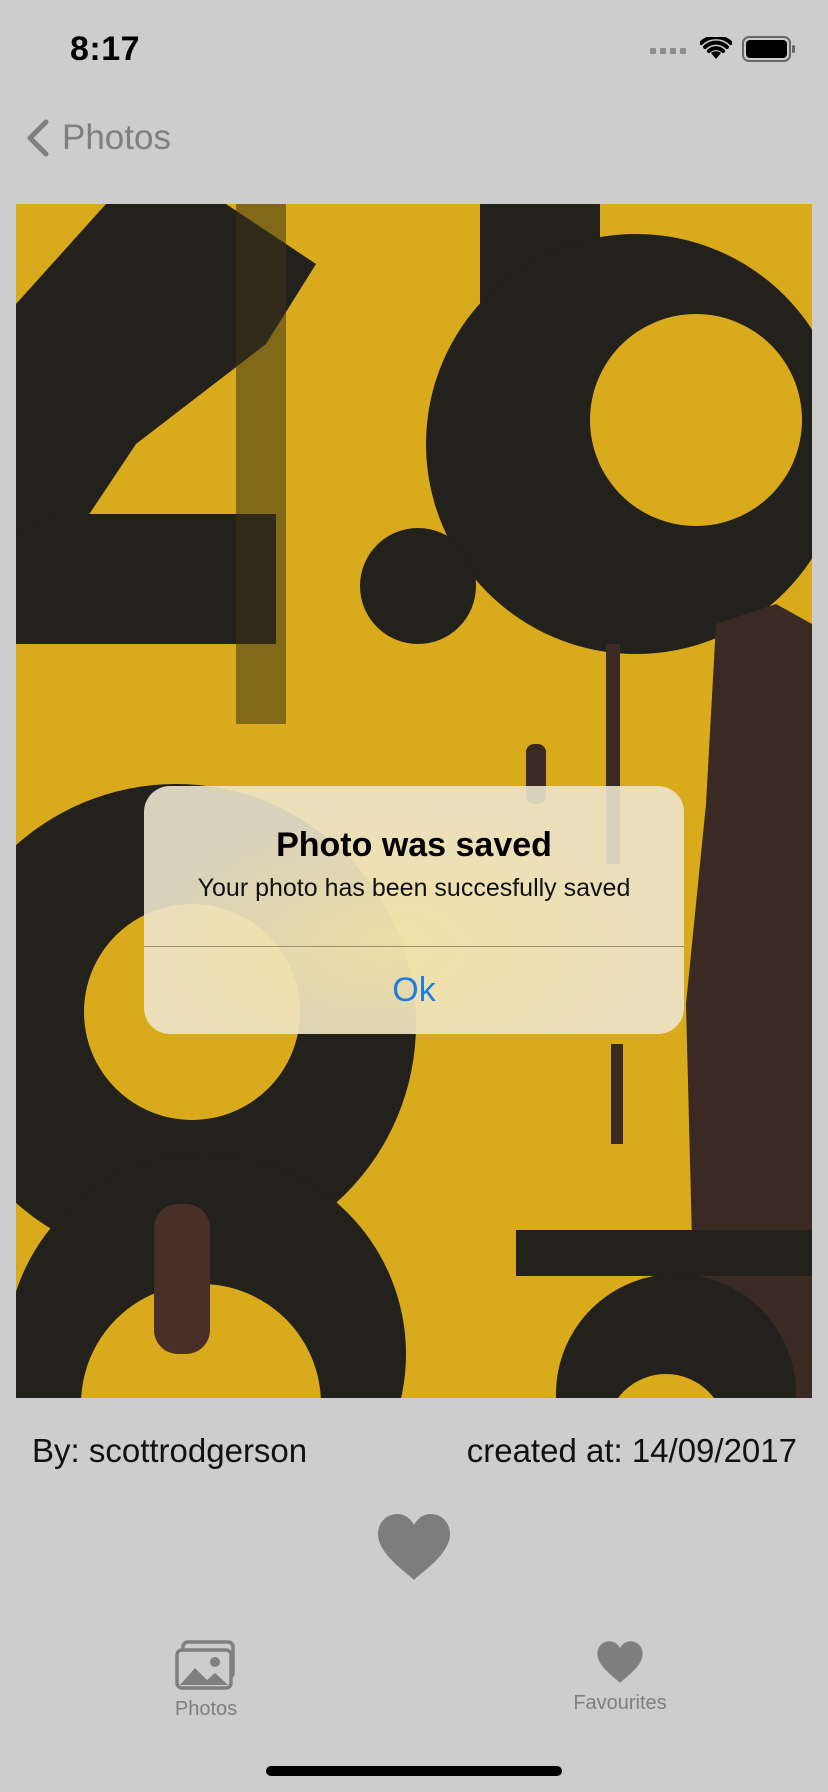 This screenshot has height=1792, width=828. Describe the element at coordinates (38, 138) in the screenshot. I see `chevron-left-icon` at that location.